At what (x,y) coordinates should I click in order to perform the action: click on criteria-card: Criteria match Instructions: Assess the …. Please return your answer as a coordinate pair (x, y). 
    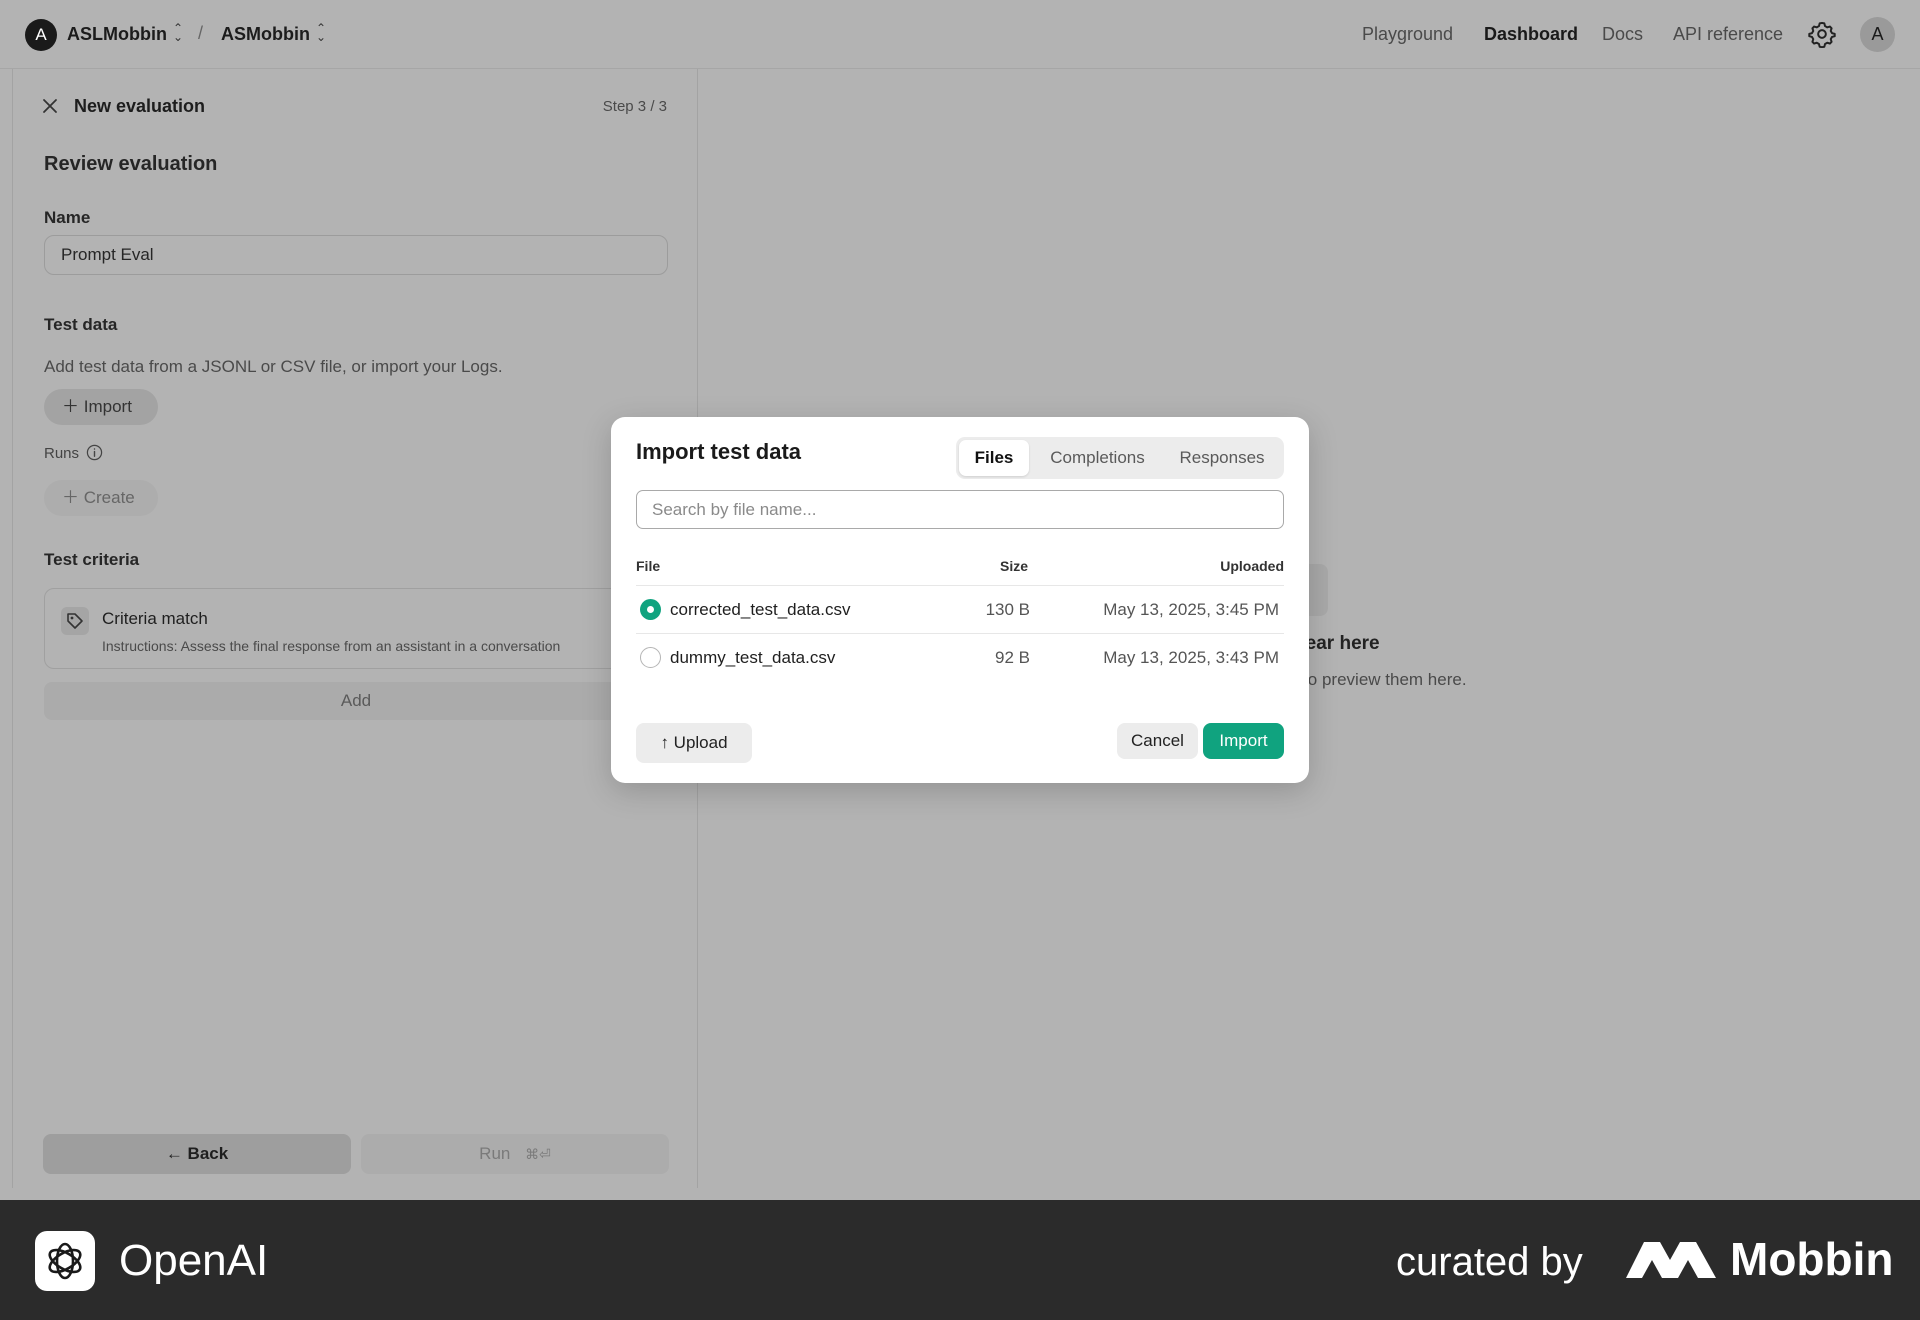
    Looking at the image, I should click on (356, 628).